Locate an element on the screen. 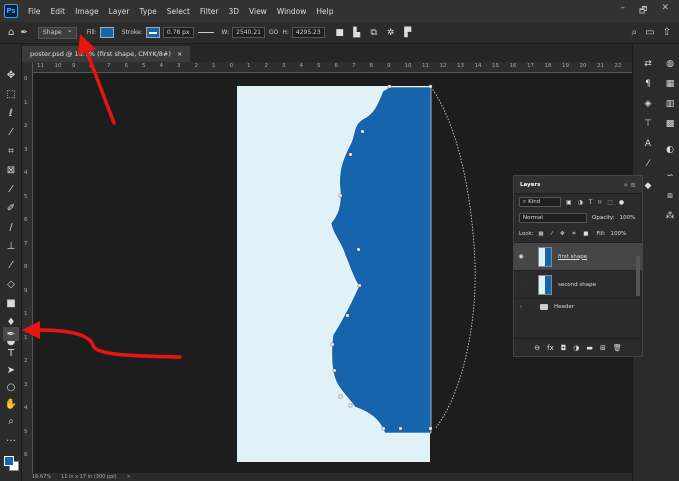 The width and height of the screenshot is (679, 481). layers-panel-title: Layers is located at coordinates (530, 185).